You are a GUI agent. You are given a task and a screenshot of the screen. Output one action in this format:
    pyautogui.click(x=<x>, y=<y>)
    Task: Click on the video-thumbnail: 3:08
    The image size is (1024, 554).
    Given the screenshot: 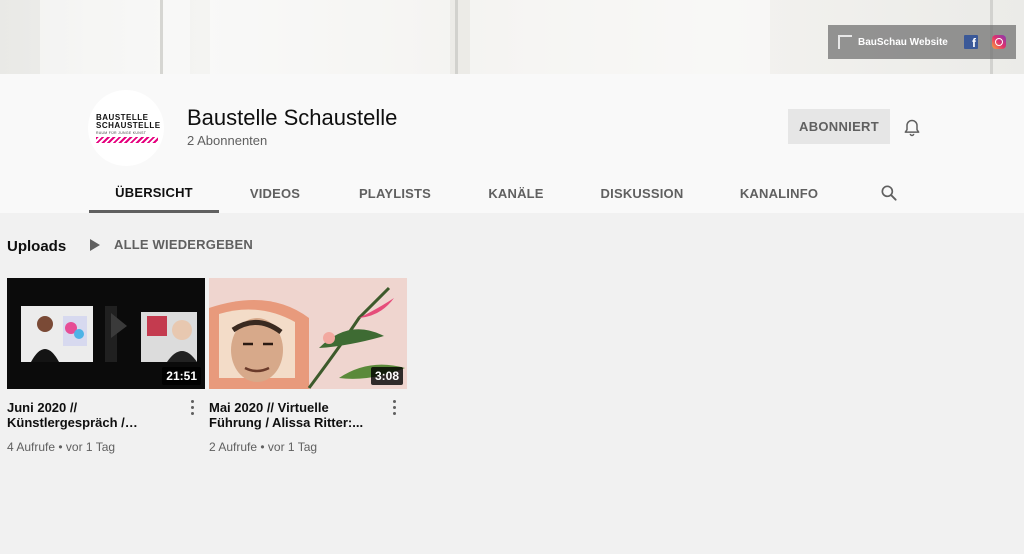 What is the action you would take?
    pyautogui.click(x=308, y=333)
    